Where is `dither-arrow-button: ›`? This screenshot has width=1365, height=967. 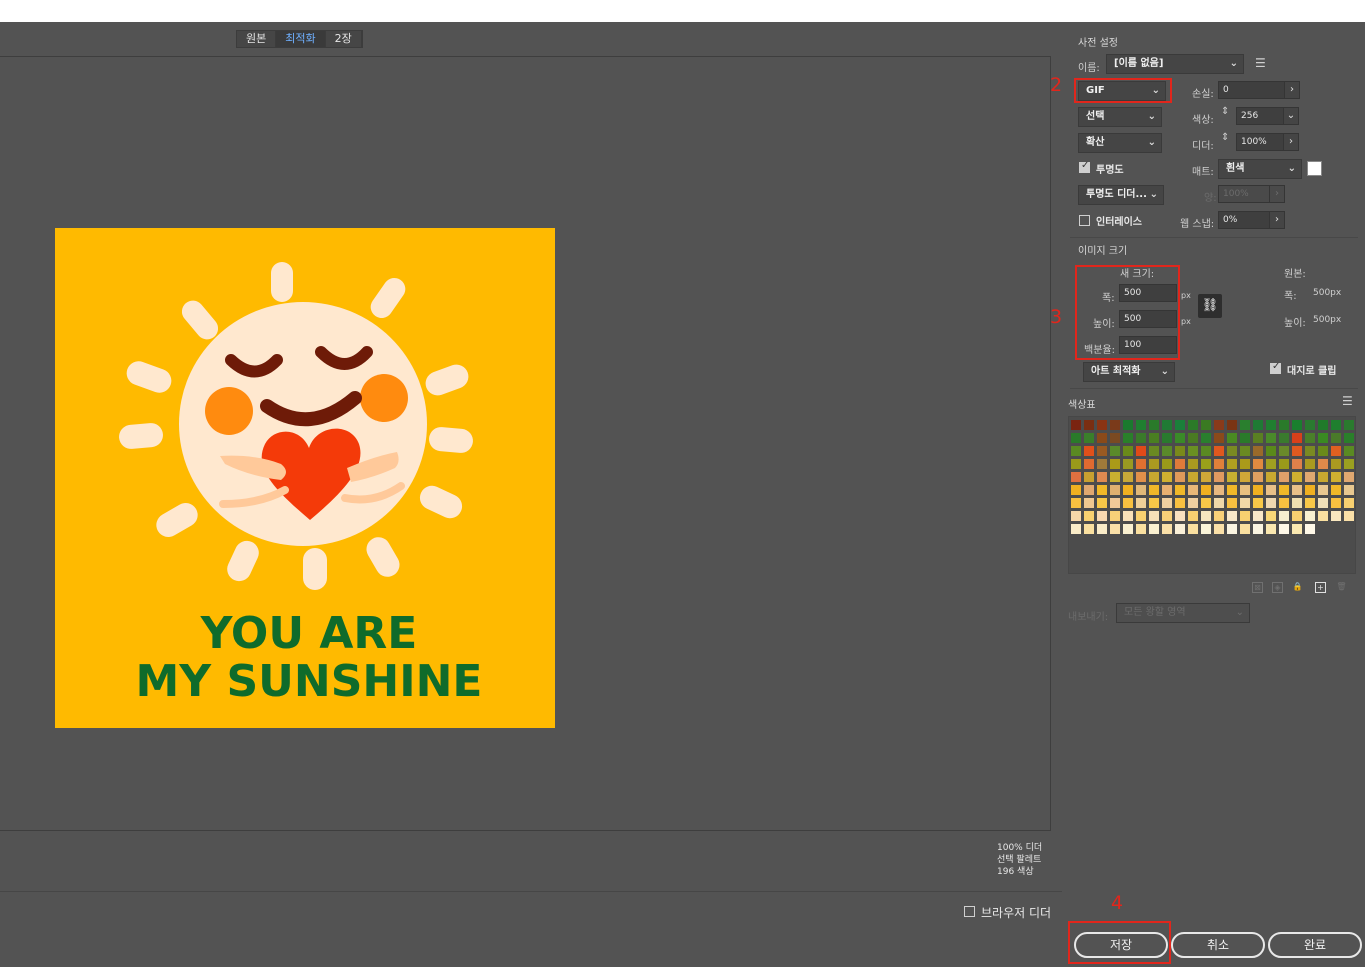
dither-arrow-button: › is located at coordinates (1291, 142).